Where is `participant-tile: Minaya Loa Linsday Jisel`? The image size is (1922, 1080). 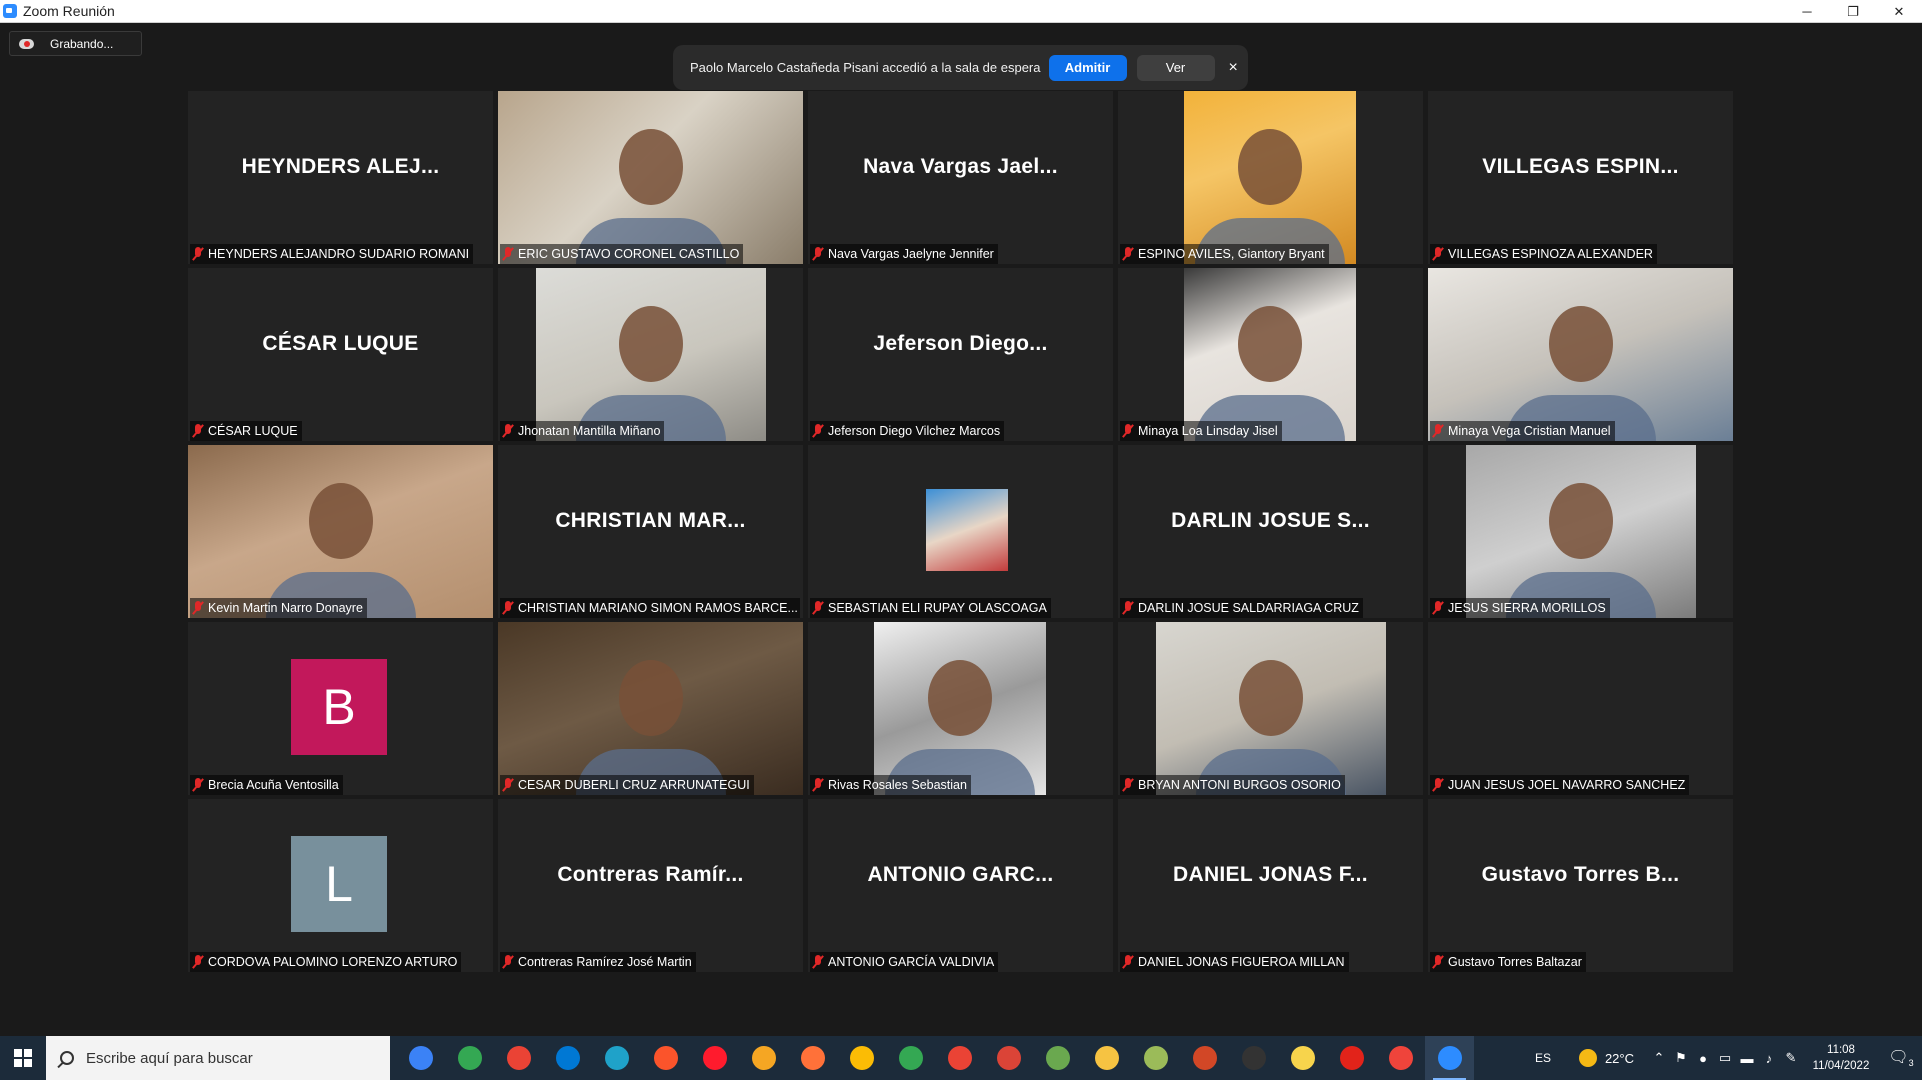 participant-tile: Minaya Loa Linsday Jisel is located at coordinates (1270, 354).